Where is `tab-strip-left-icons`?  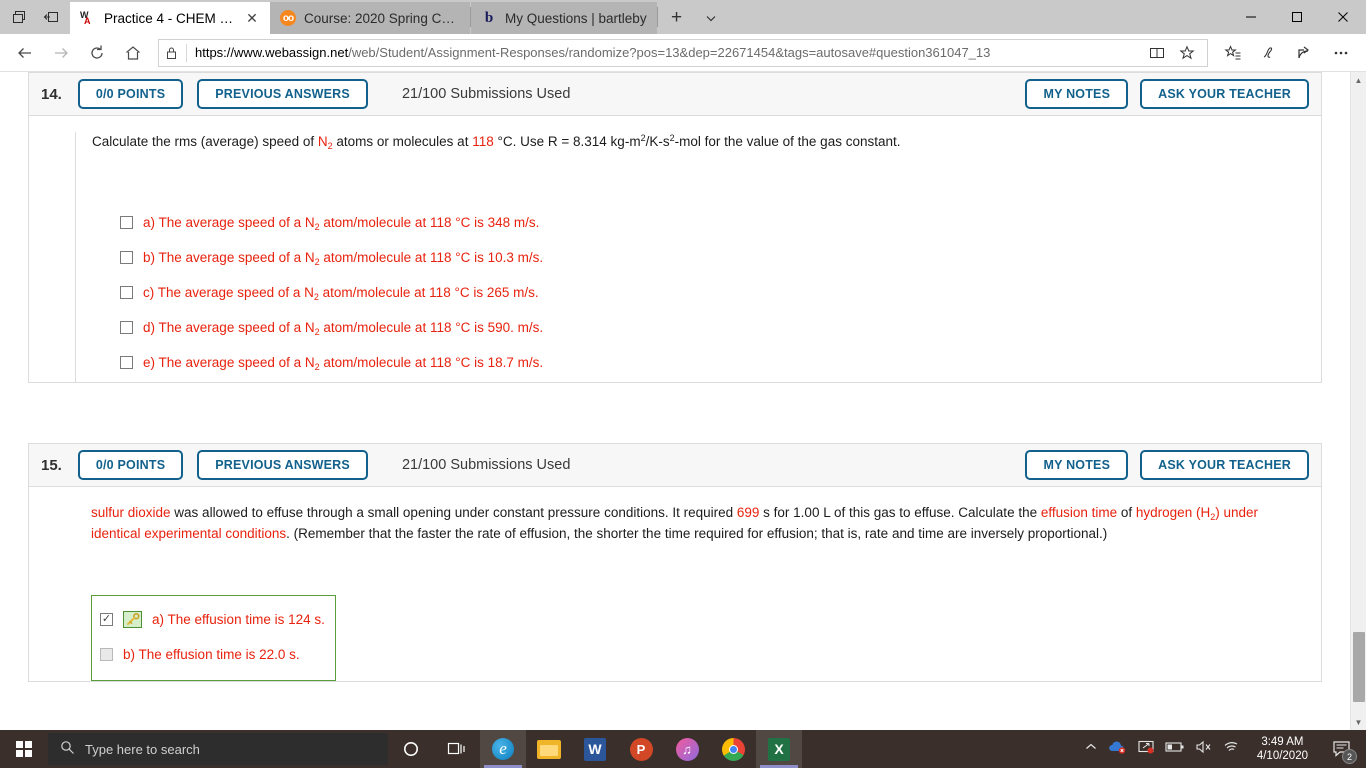 tab-strip-left-icons is located at coordinates (35, 17).